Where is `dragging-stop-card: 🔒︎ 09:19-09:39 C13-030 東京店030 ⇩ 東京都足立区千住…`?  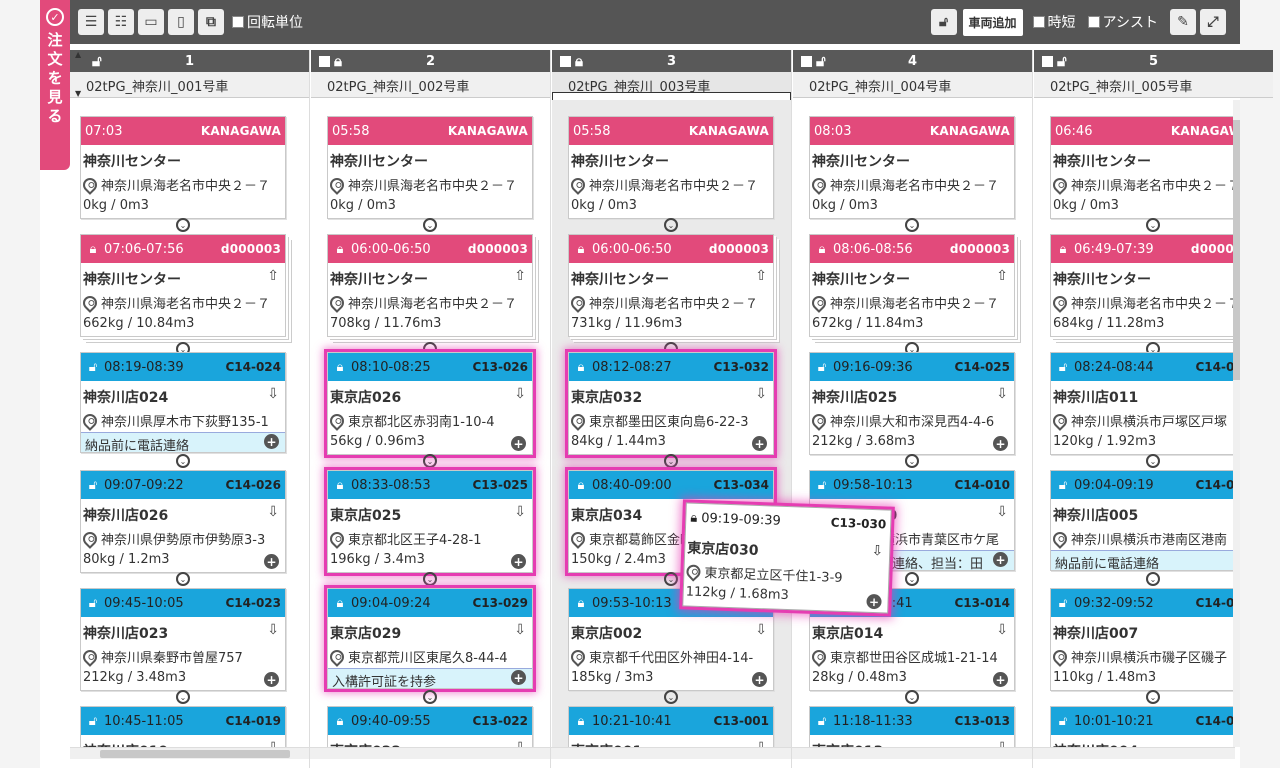 dragging-stop-card: 🔒︎ 09:19-09:39 C13-030 東京店030 ⇩ 東京都足立区千住… is located at coordinates (787, 558).